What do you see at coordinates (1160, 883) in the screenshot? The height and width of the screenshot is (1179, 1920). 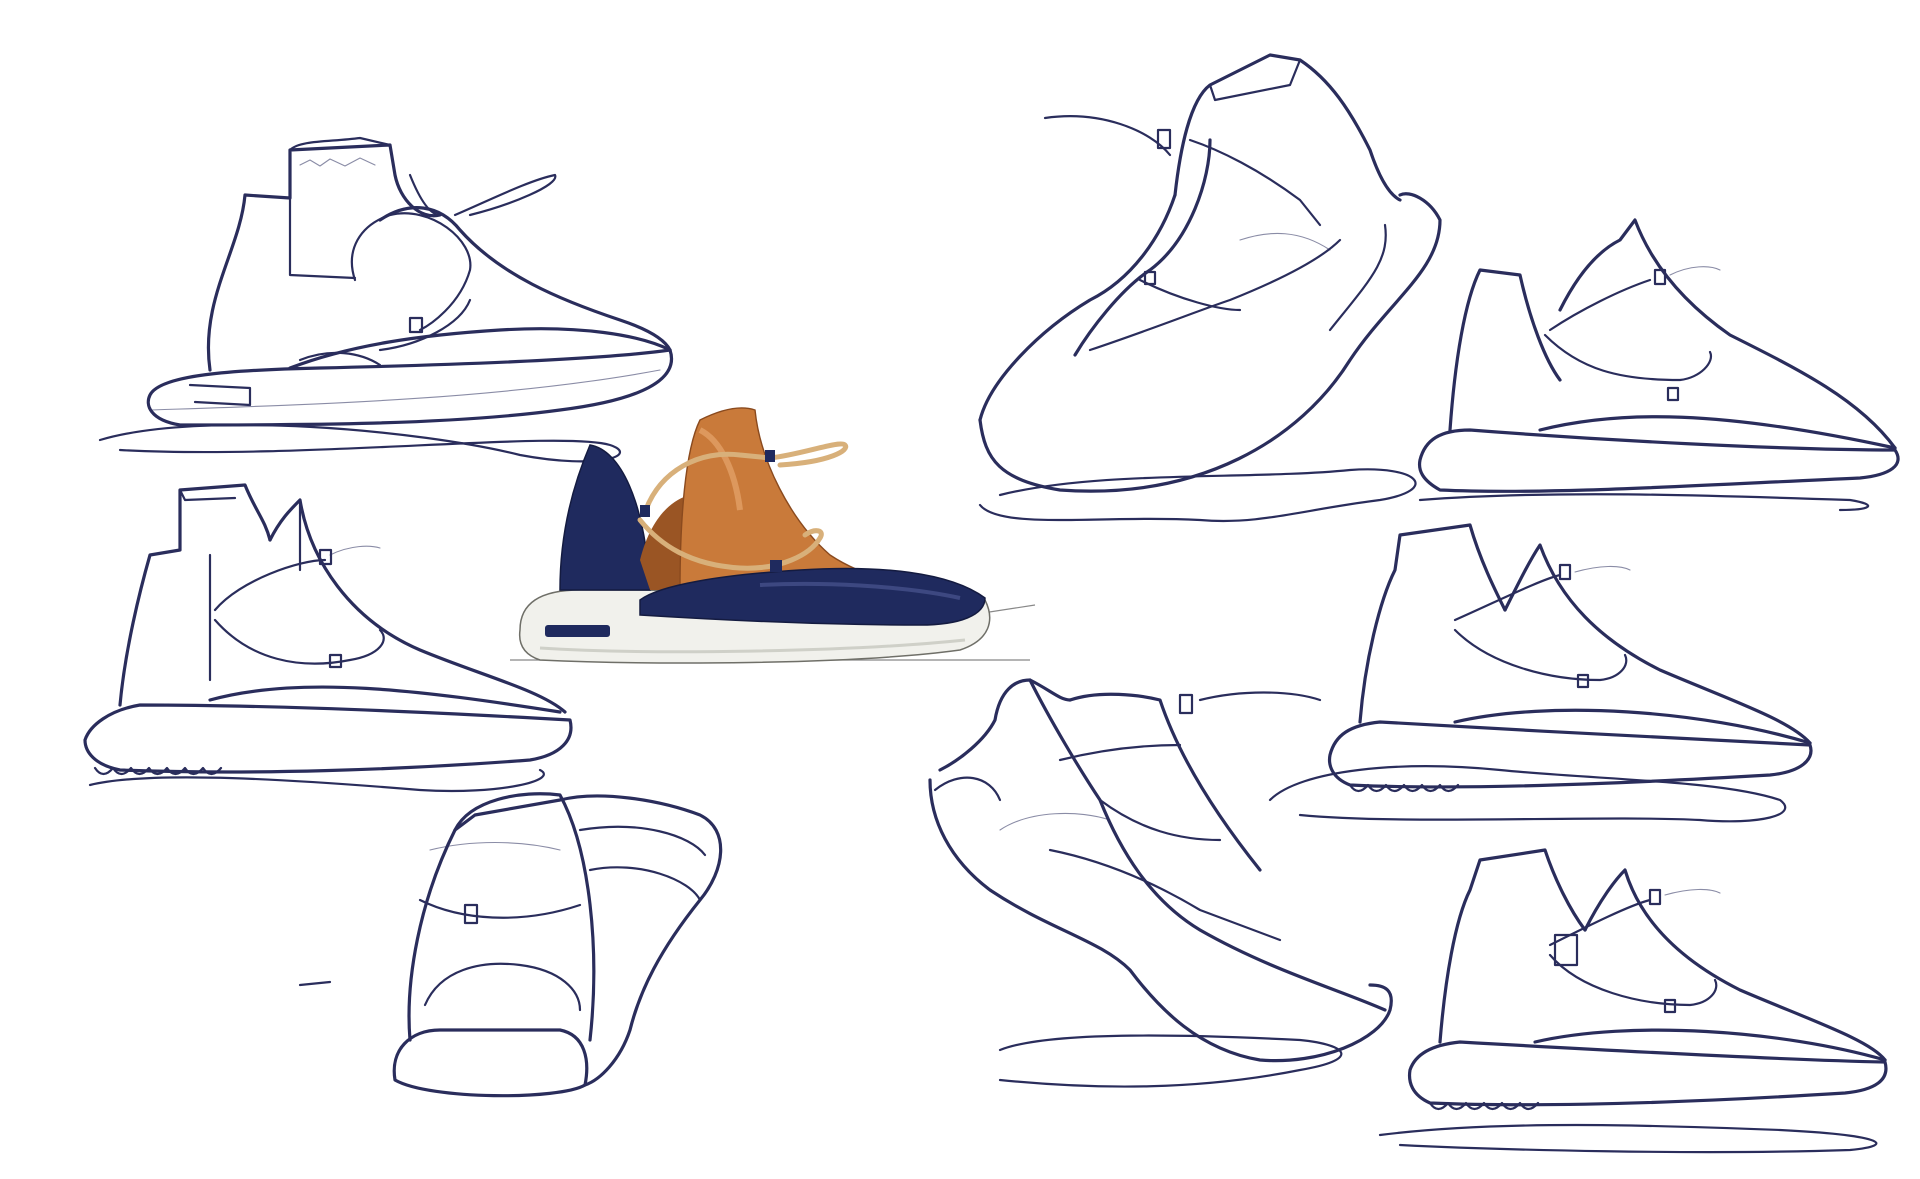 I see `shoe-sketch-bottom-middle-perspective` at bounding box center [1160, 883].